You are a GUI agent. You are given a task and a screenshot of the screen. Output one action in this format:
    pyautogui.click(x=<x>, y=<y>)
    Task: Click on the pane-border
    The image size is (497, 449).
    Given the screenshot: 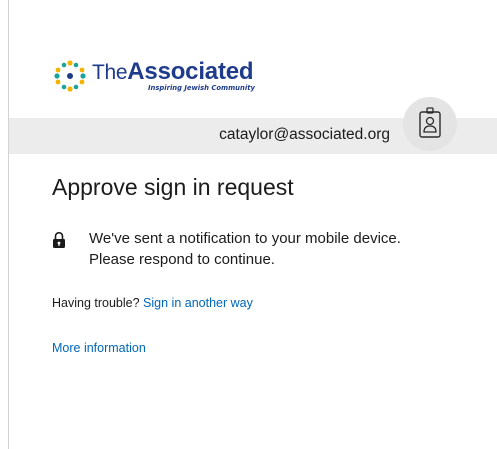 What is the action you would take?
    pyautogui.click(x=8, y=224)
    